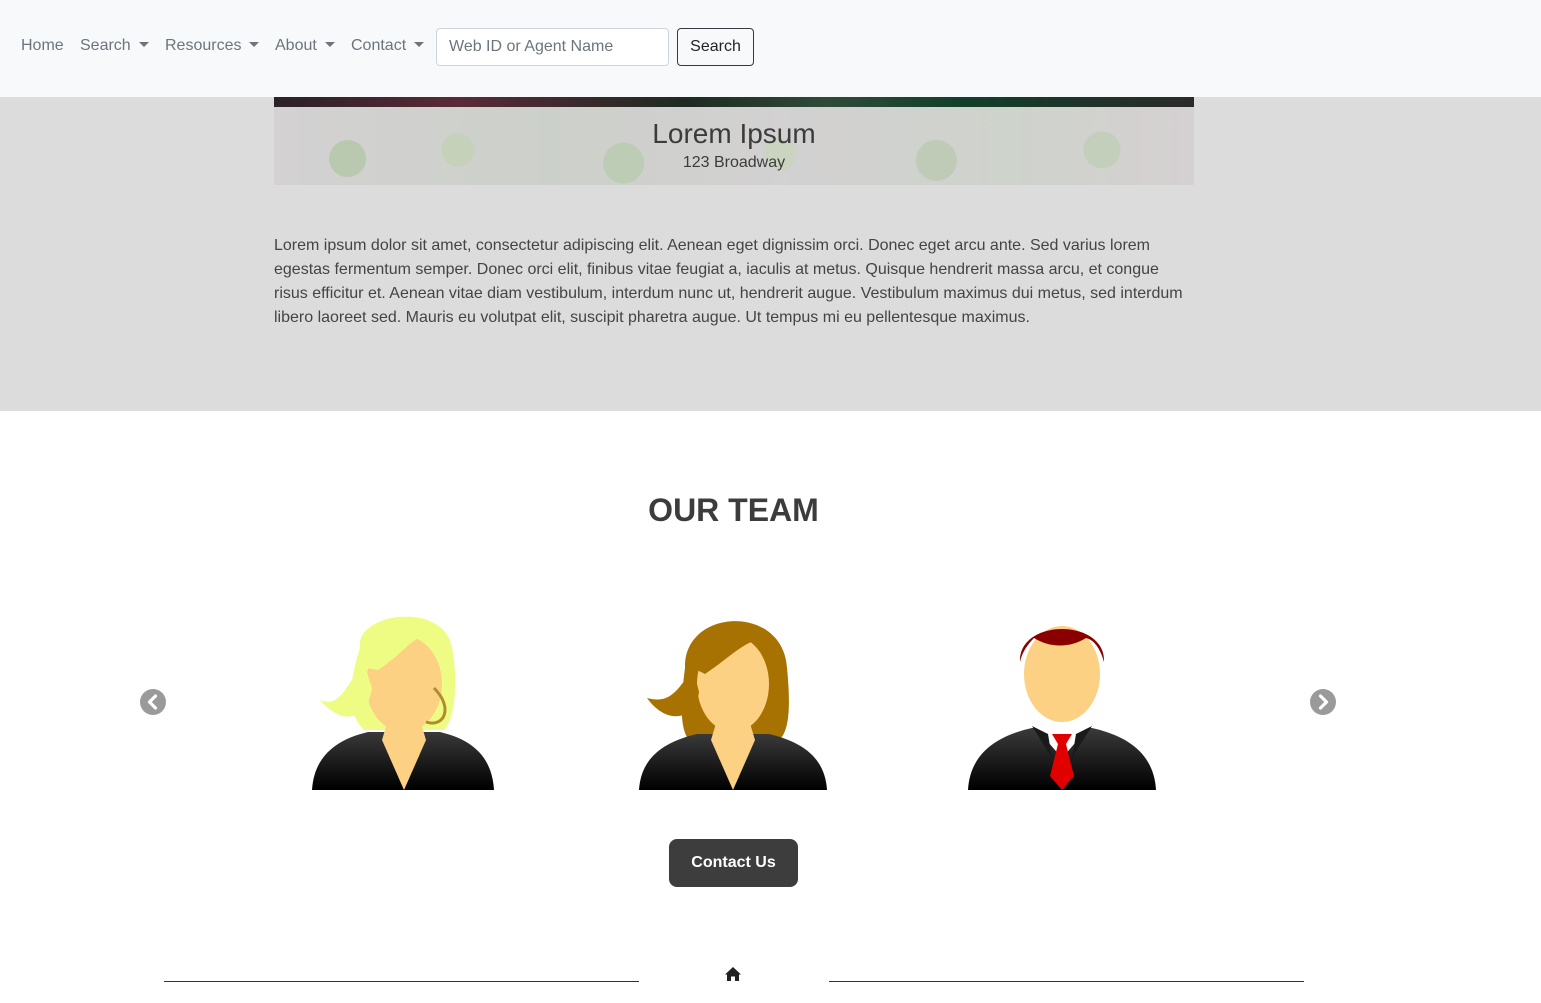  I want to click on nav-resources-dropdown: Resources, so click(212, 46).